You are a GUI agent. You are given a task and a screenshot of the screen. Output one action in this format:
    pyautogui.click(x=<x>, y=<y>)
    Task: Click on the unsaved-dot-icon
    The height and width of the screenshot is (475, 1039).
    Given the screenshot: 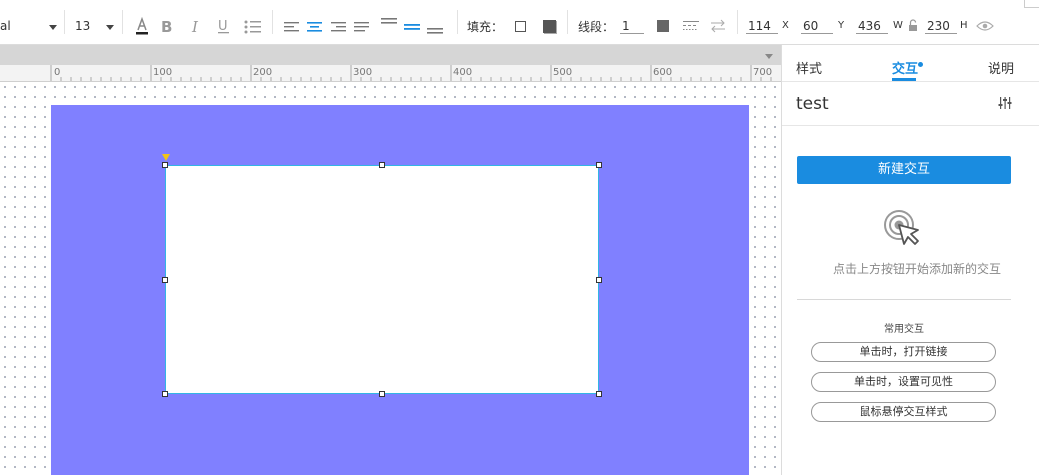 What is the action you would take?
    pyautogui.click(x=920, y=64)
    